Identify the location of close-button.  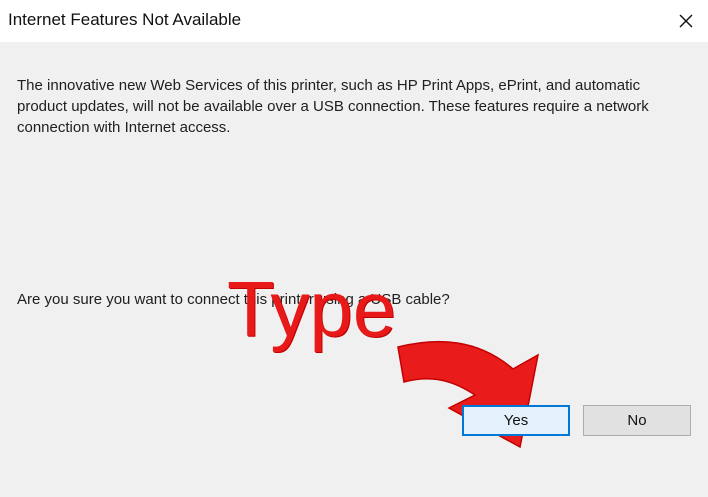
(686, 21).